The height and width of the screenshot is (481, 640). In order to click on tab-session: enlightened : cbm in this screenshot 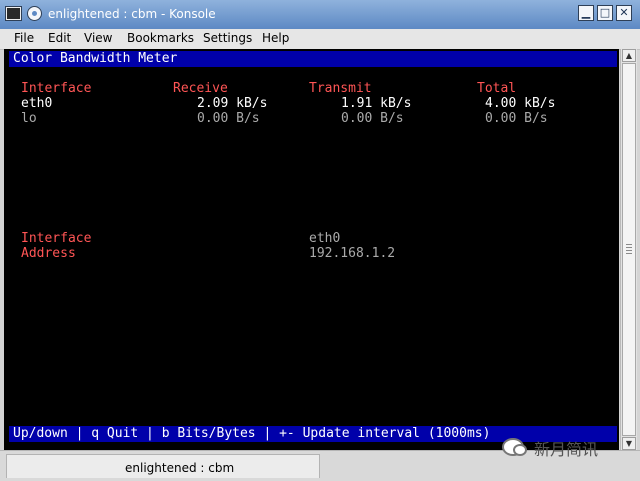, I will do `click(163, 466)`.